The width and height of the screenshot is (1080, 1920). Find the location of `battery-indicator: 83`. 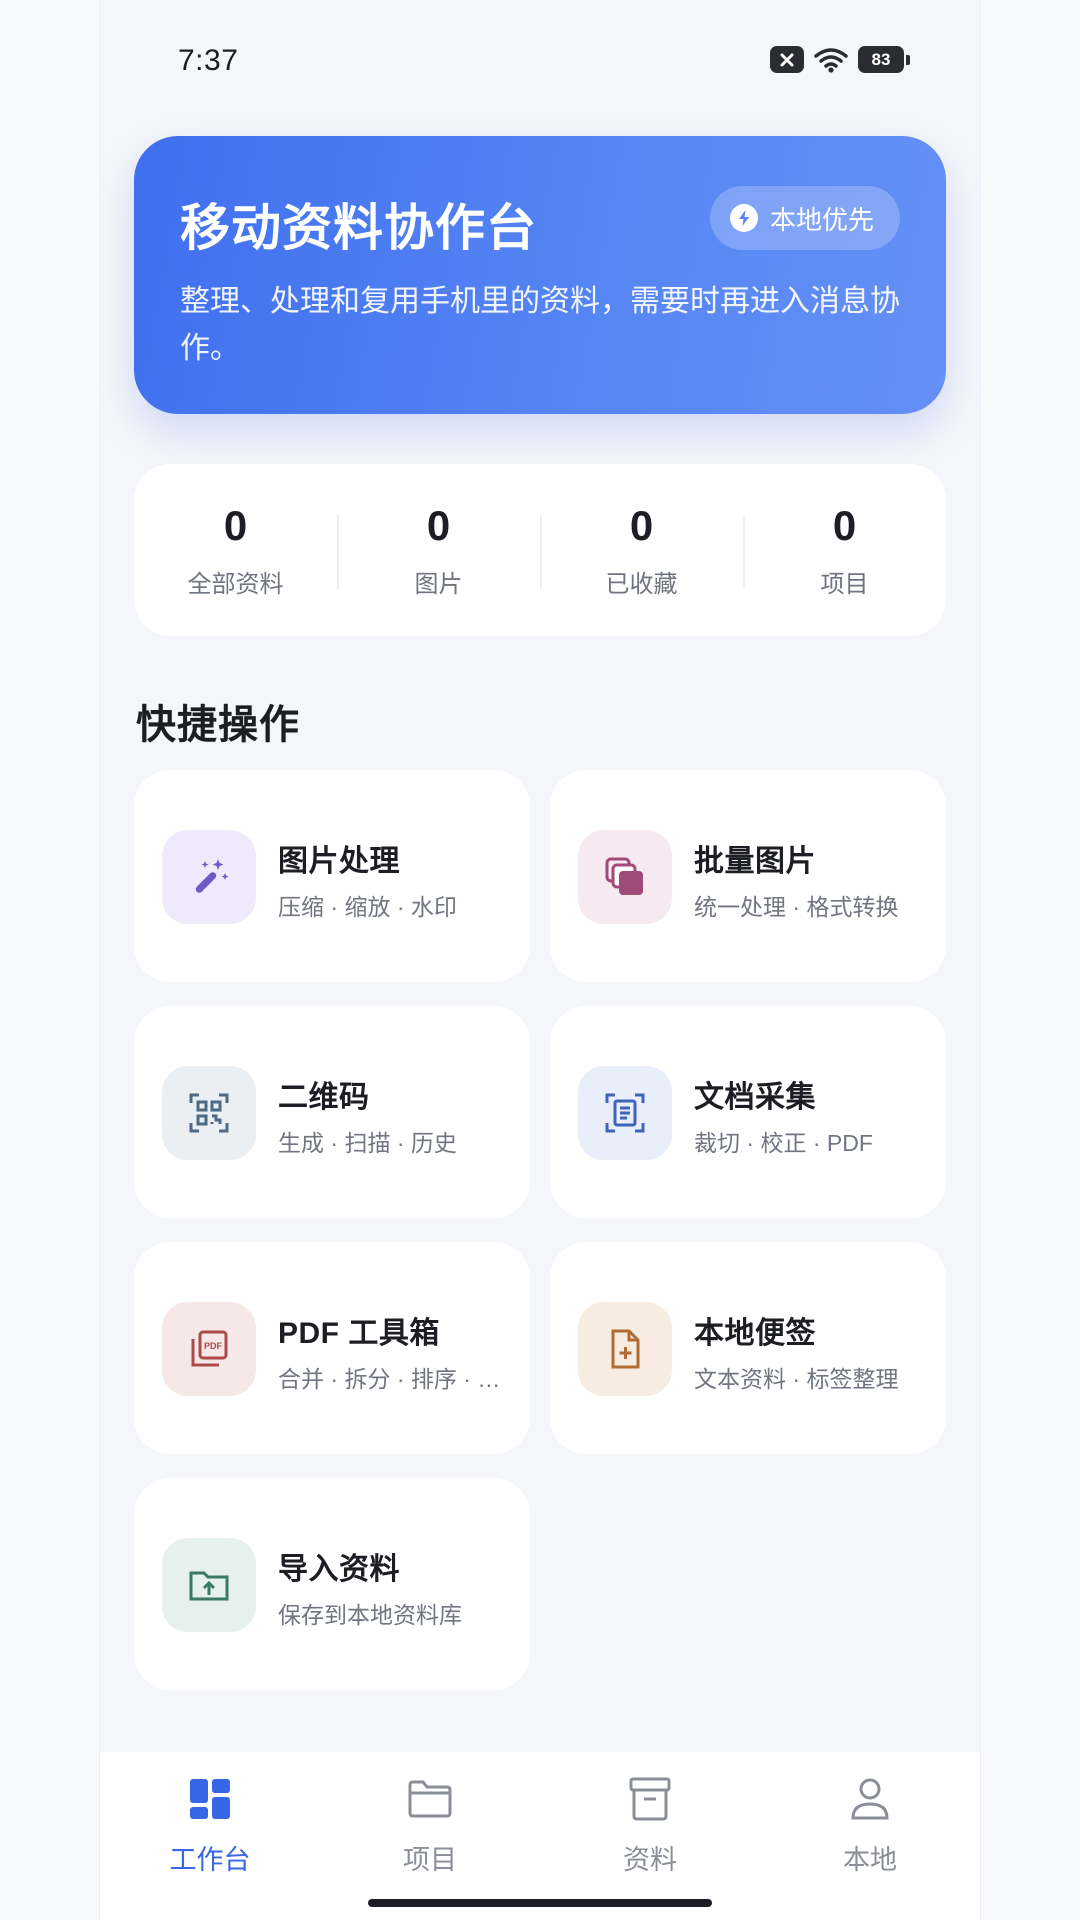

battery-indicator: 83 is located at coordinates (884, 59).